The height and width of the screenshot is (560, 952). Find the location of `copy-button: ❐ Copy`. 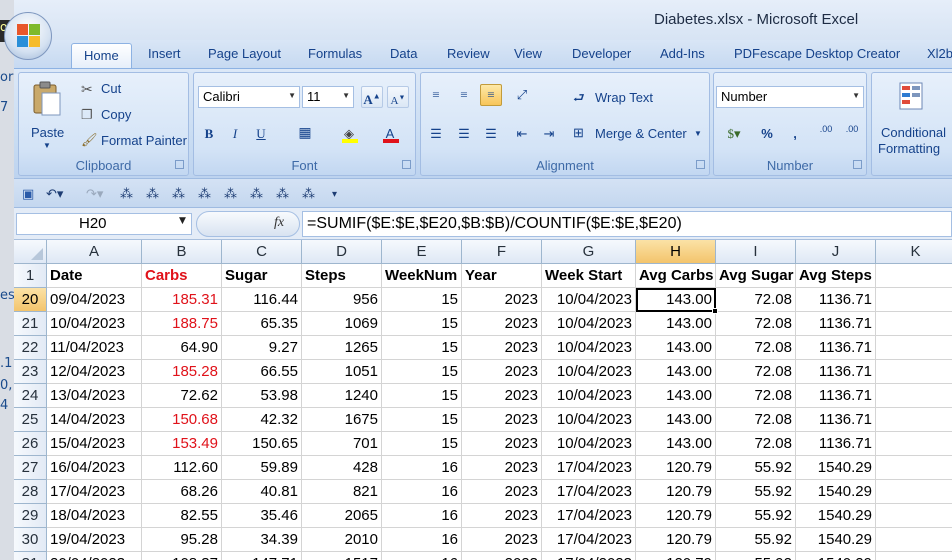

copy-button: ❐ Copy is located at coordinates (127, 115).